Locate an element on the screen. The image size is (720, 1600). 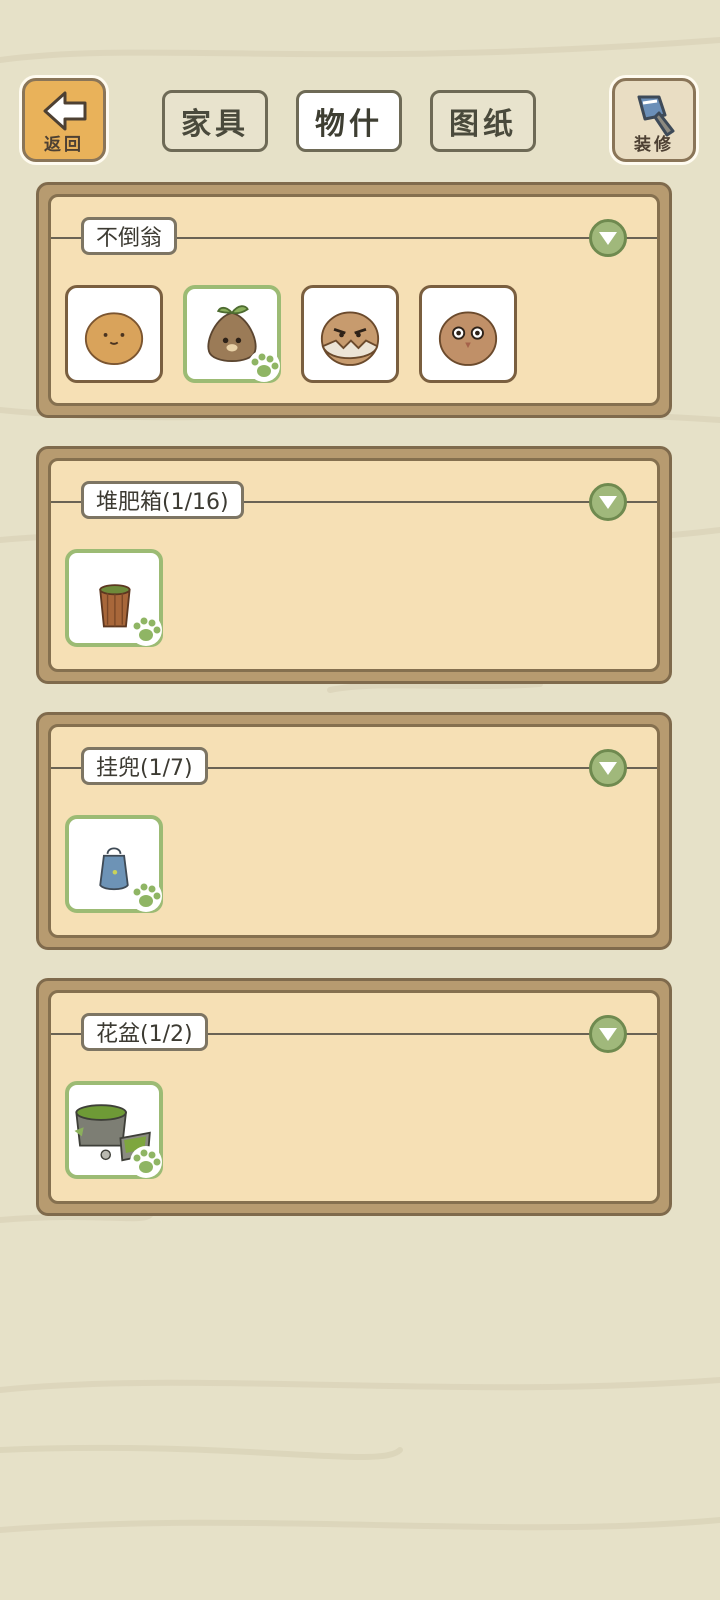
category-panel-flowerpot: 花盆(1/2) is located at coordinates (354, 1097).